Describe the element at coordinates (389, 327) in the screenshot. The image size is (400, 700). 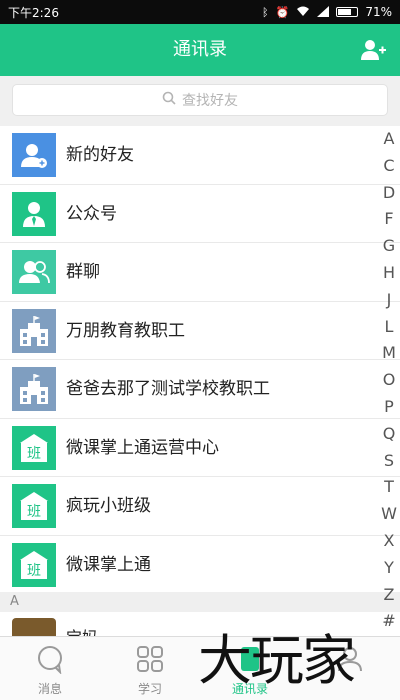
I see `index-letter: L` at that location.